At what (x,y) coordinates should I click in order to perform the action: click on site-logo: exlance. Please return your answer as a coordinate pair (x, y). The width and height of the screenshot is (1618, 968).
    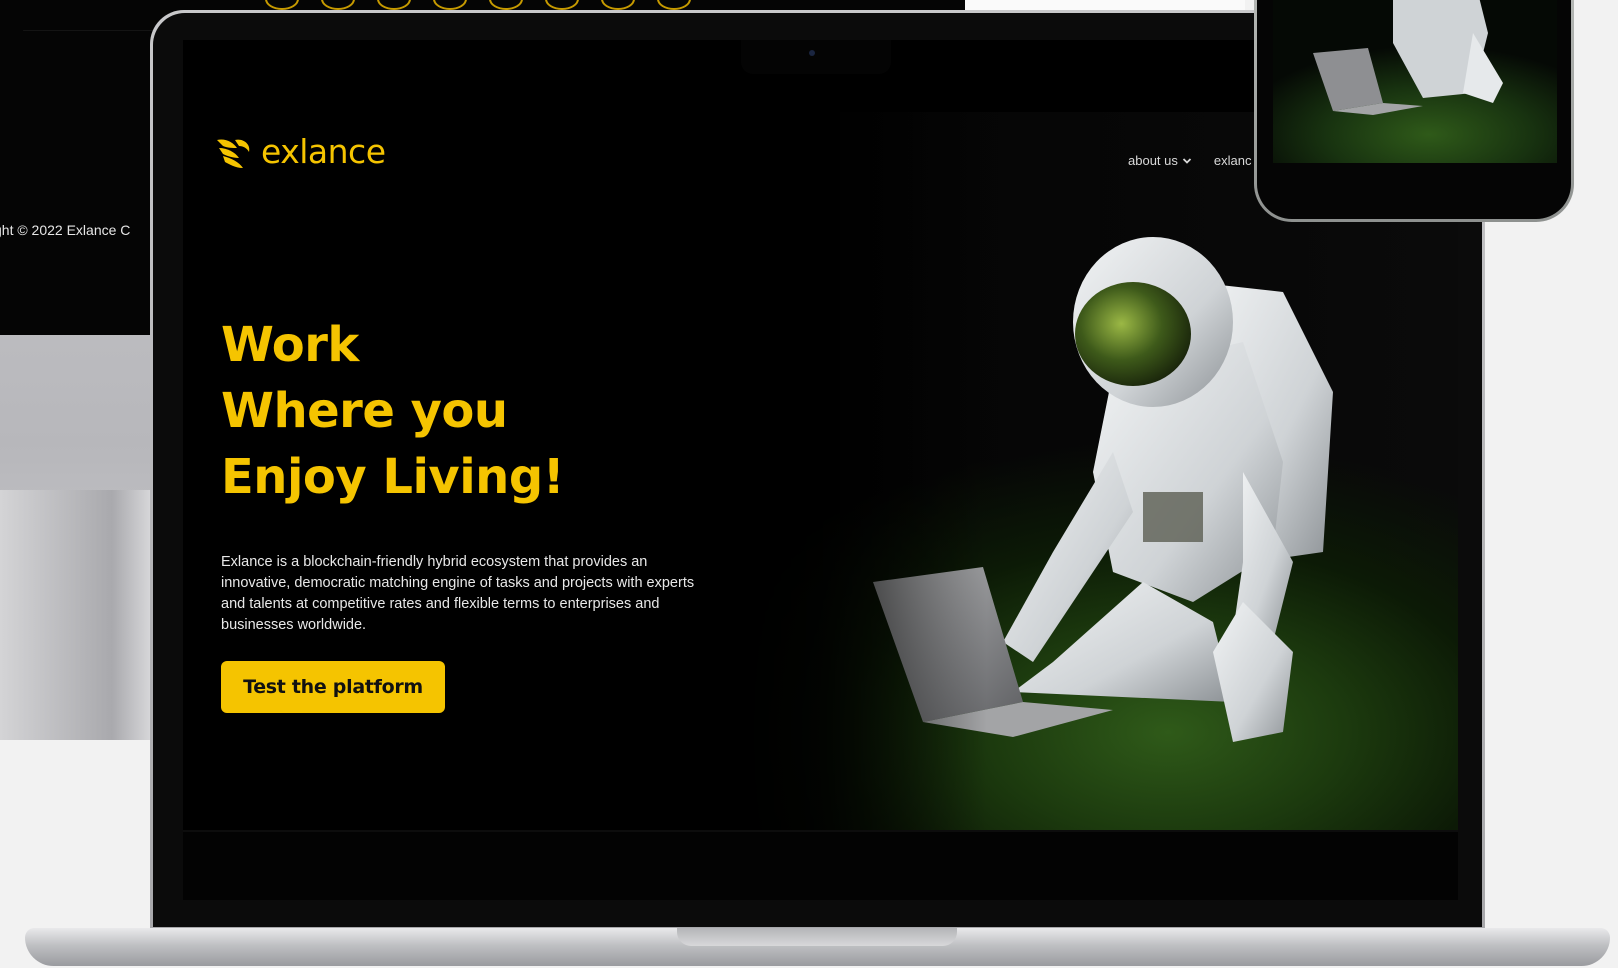
    Looking at the image, I should click on (299, 151).